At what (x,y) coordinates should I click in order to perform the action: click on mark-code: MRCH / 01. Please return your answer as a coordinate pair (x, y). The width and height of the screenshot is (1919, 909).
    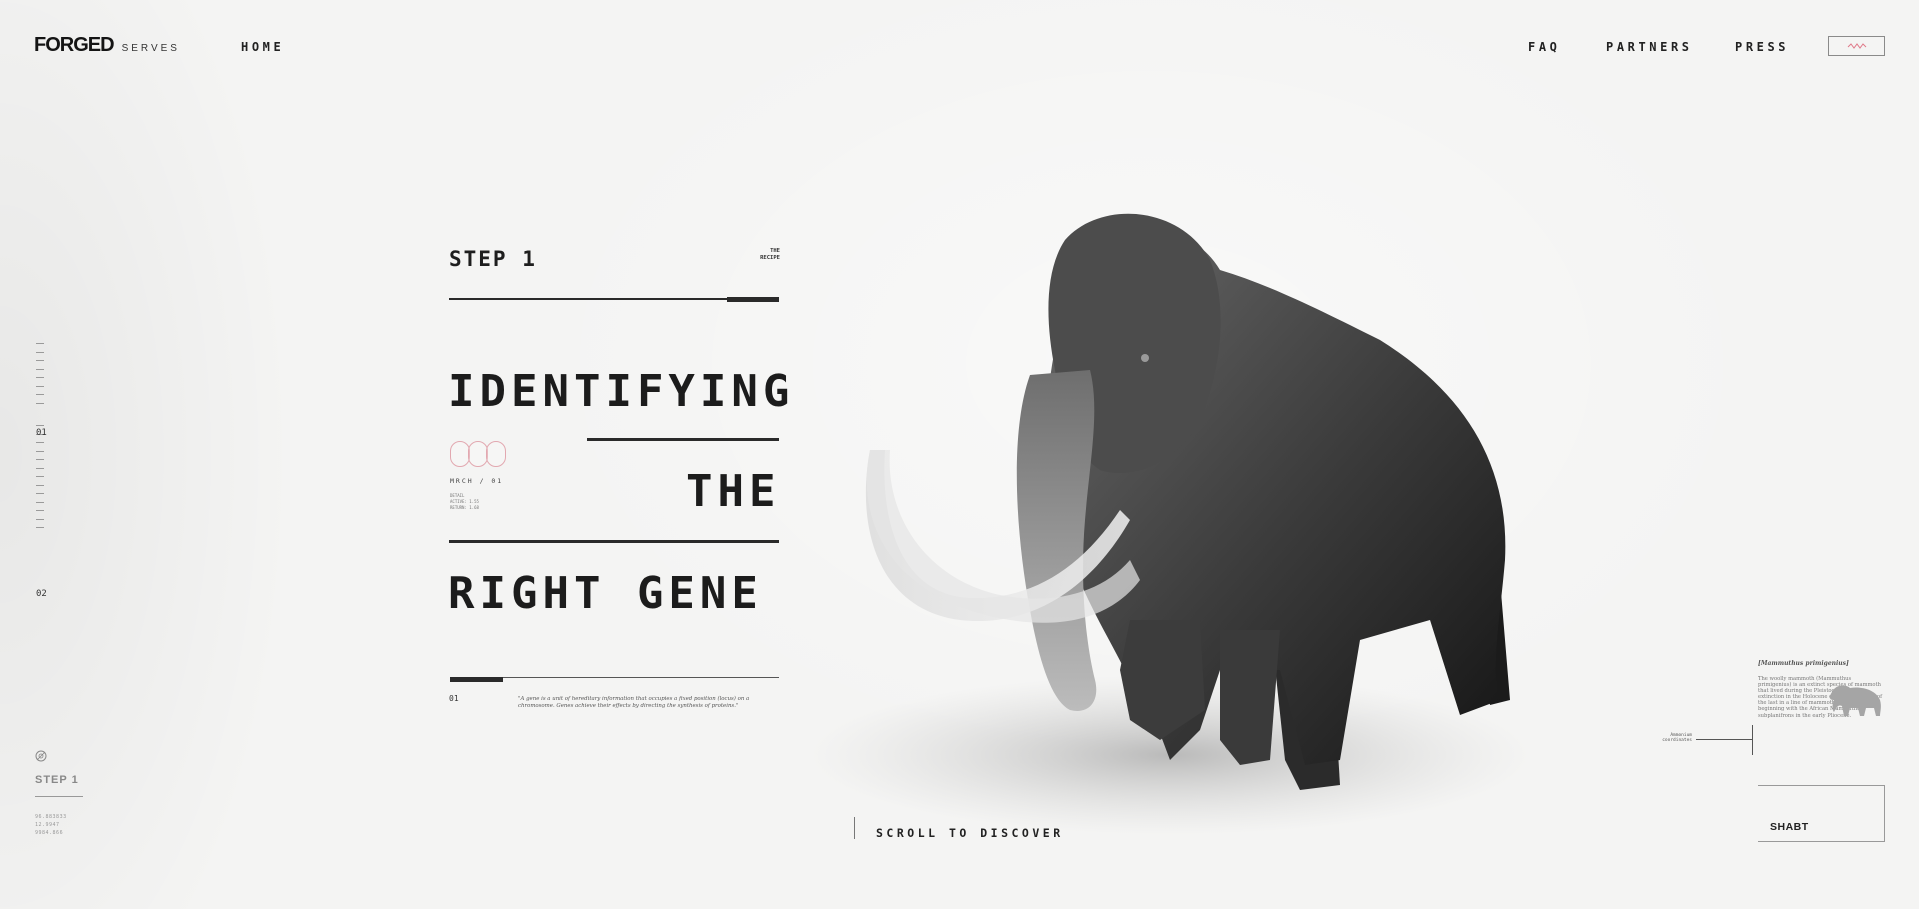
    Looking at the image, I should click on (477, 481).